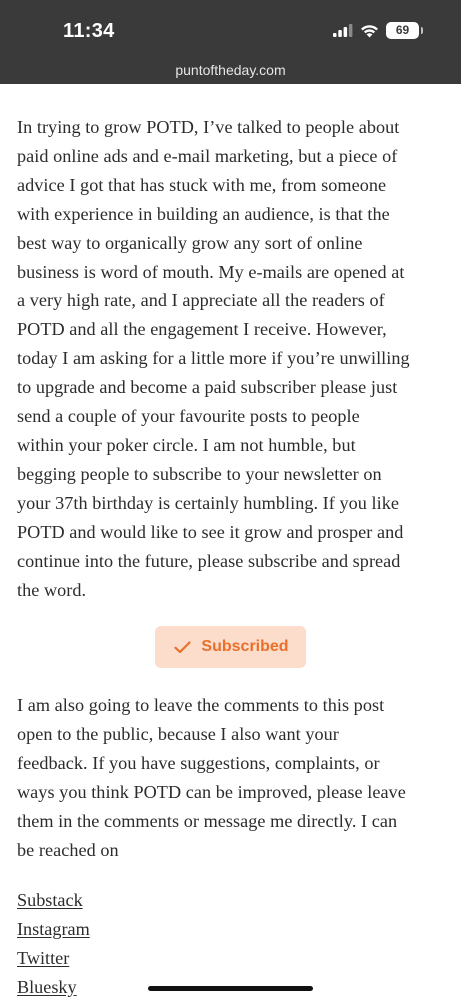 Image resolution: width=461 pixels, height=1000 pixels. Describe the element at coordinates (53, 958) in the screenshot. I see `twitter-link: Twitter` at that location.